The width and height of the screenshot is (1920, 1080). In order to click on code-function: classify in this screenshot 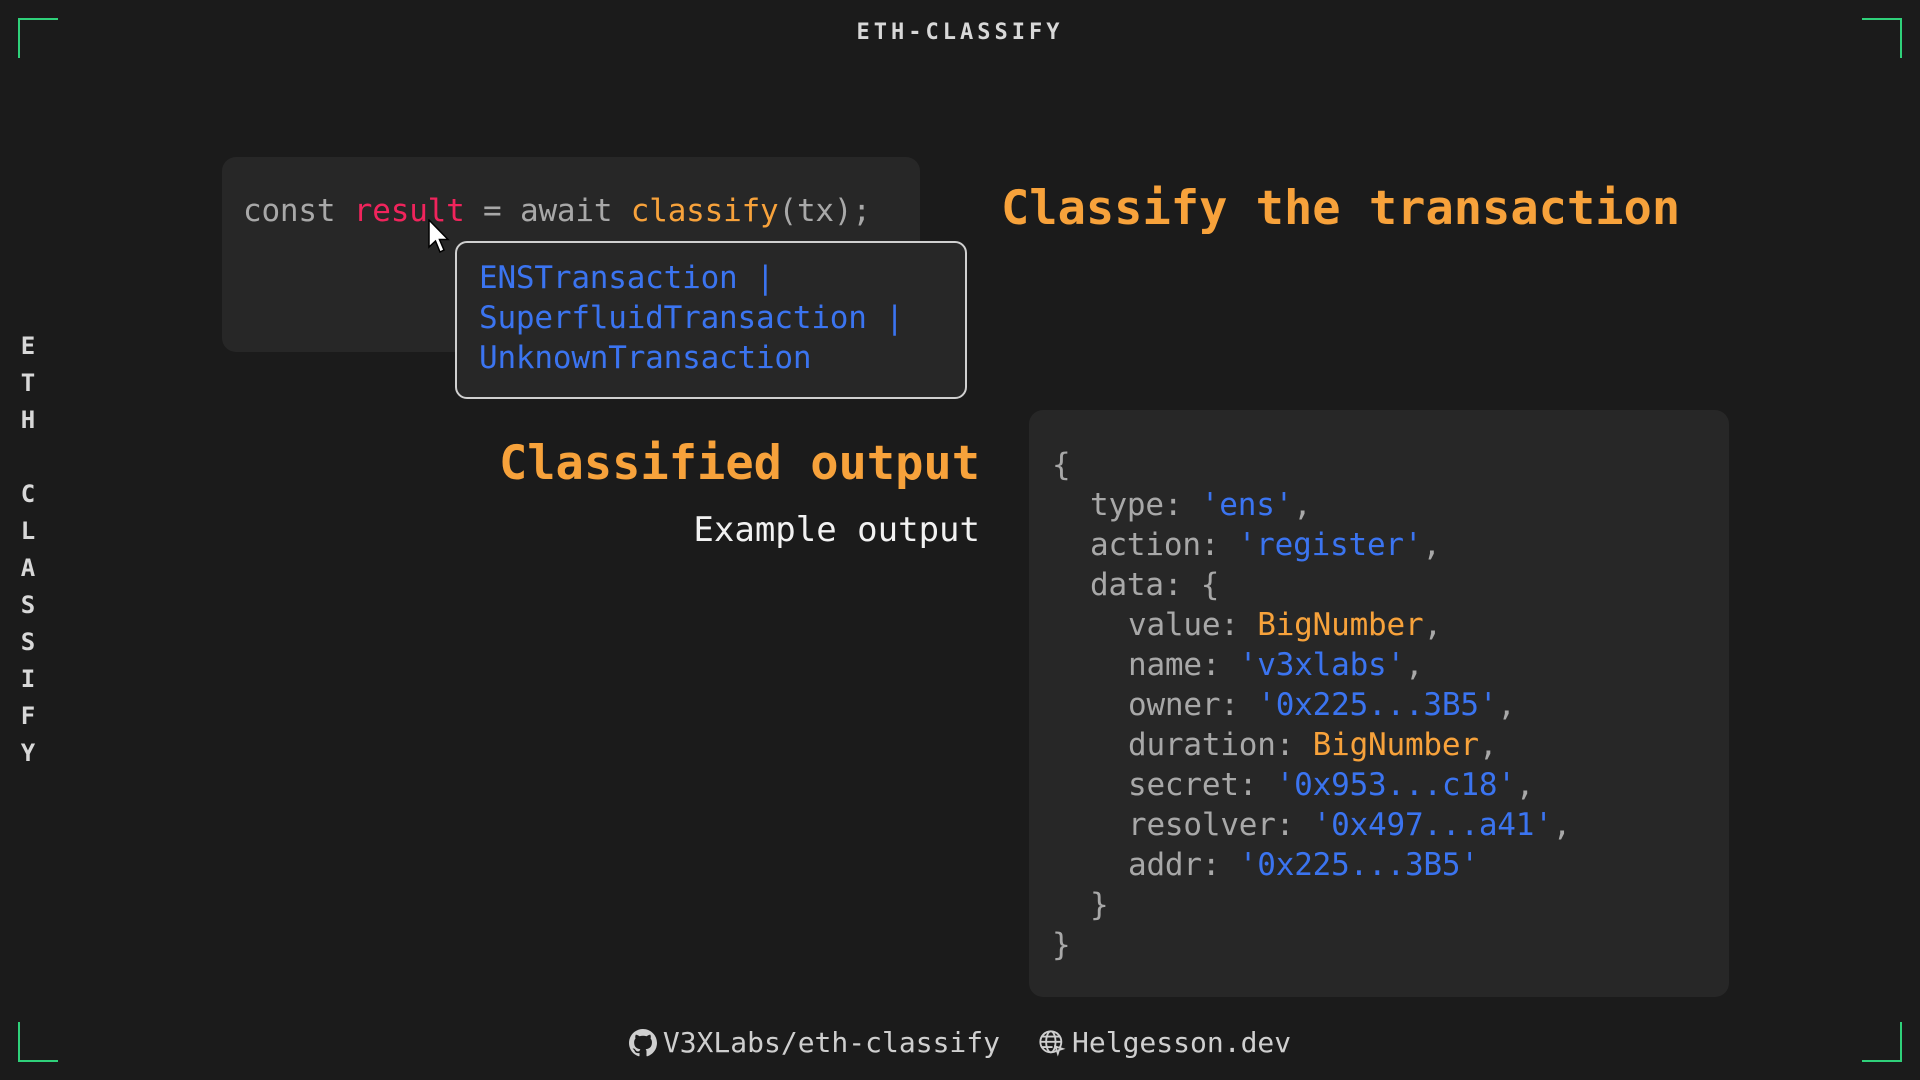, I will do `click(704, 211)`.